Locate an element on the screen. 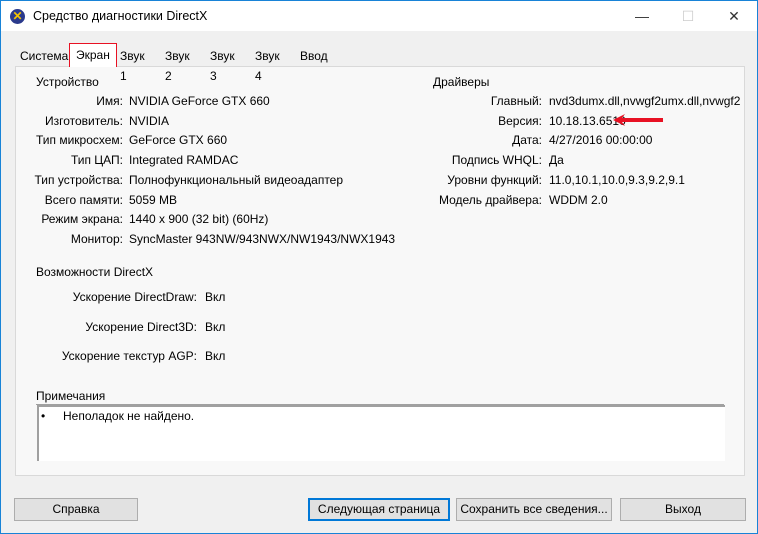 The height and width of the screenshot is (534, 758). driver-label: Модель драйвера: is located at coordinates (490, 199).